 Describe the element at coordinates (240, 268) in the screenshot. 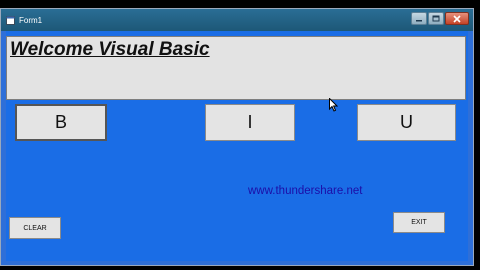

I see `bottom-edge` at that location.